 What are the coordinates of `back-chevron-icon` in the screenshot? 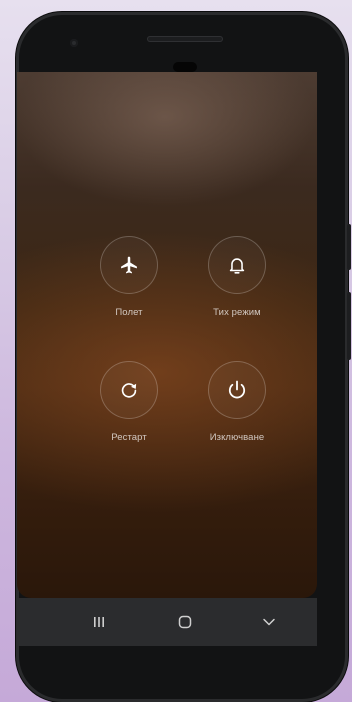 It's located at (269, 622).